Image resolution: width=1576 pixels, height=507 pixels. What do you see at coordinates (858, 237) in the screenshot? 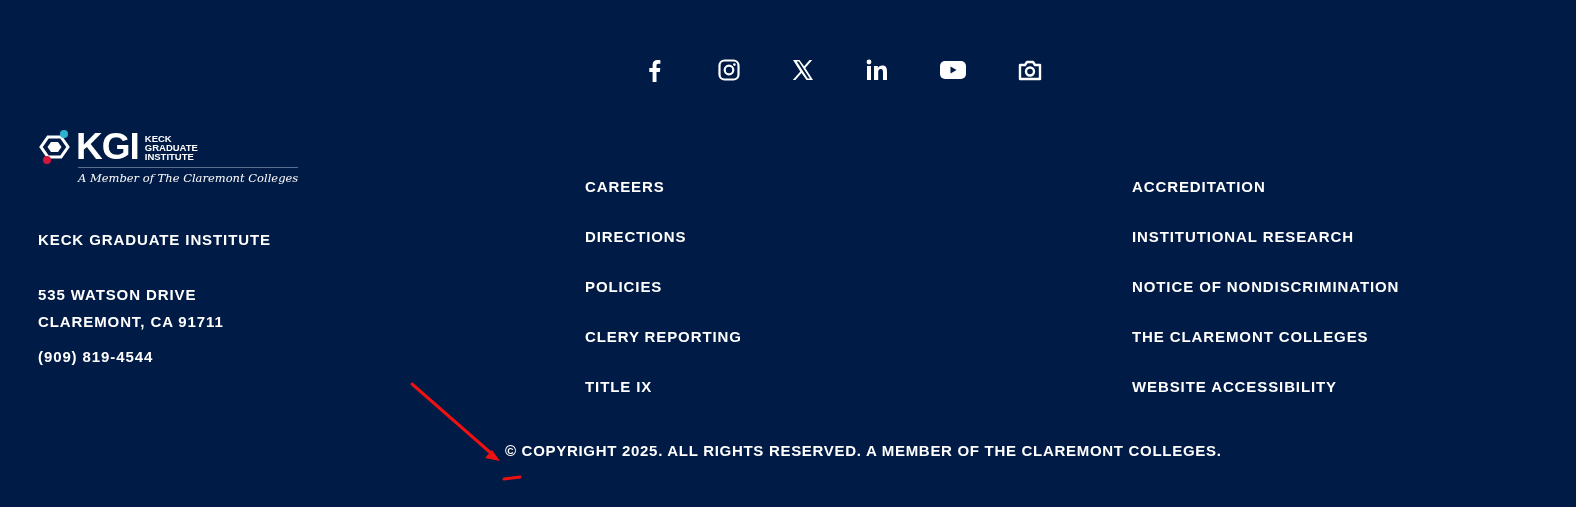
I see `footer-link: DIRECTIONS` at bounding box center [858, 237].